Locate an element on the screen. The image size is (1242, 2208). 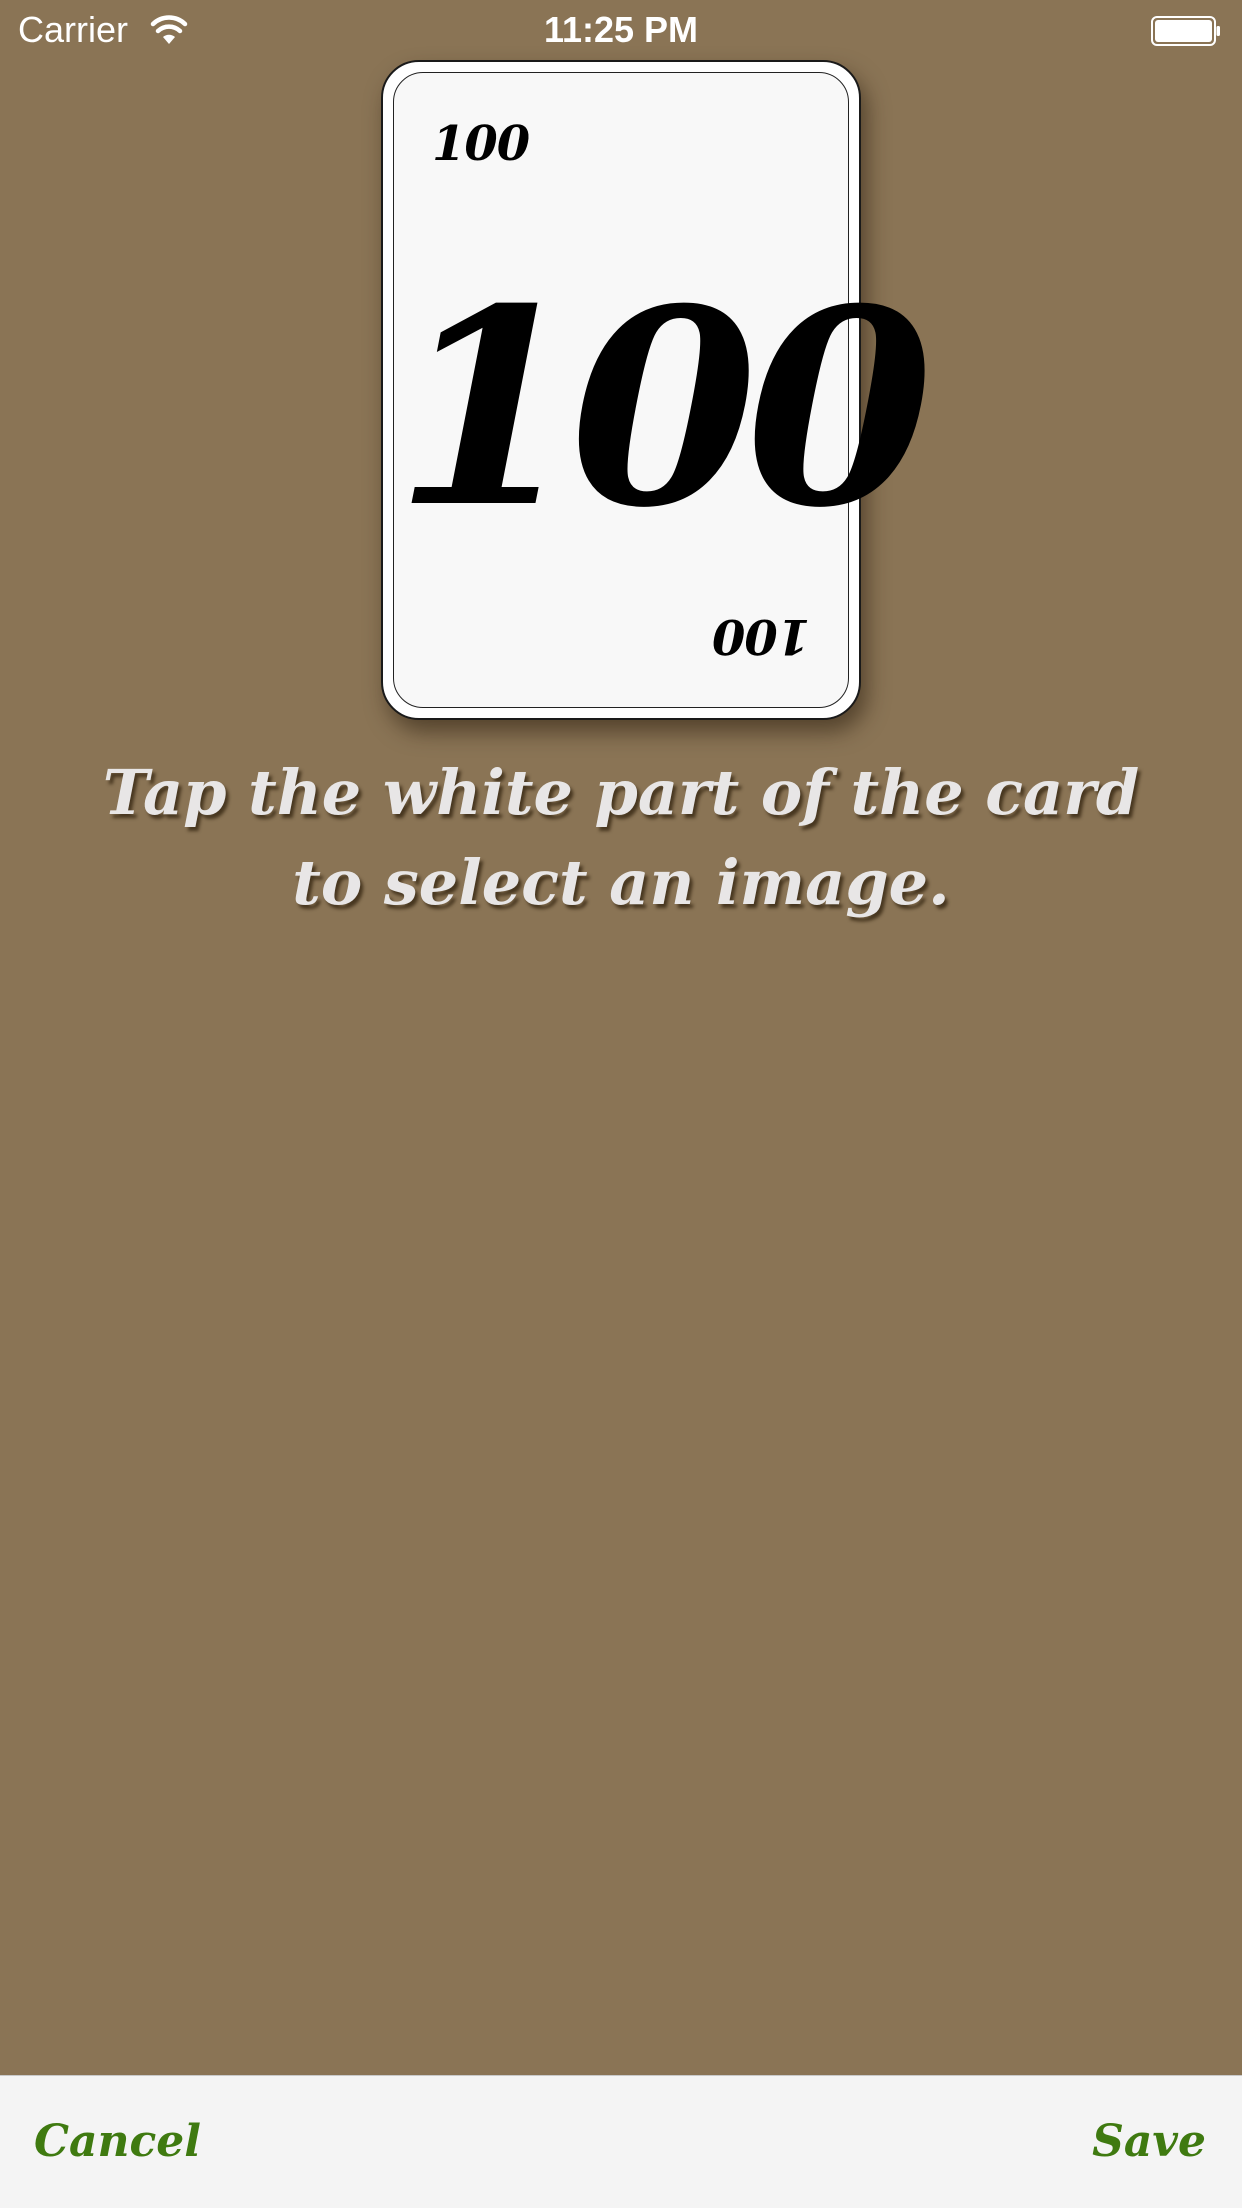
status-time: 11:25 PM is located at coordinates (621, 29).